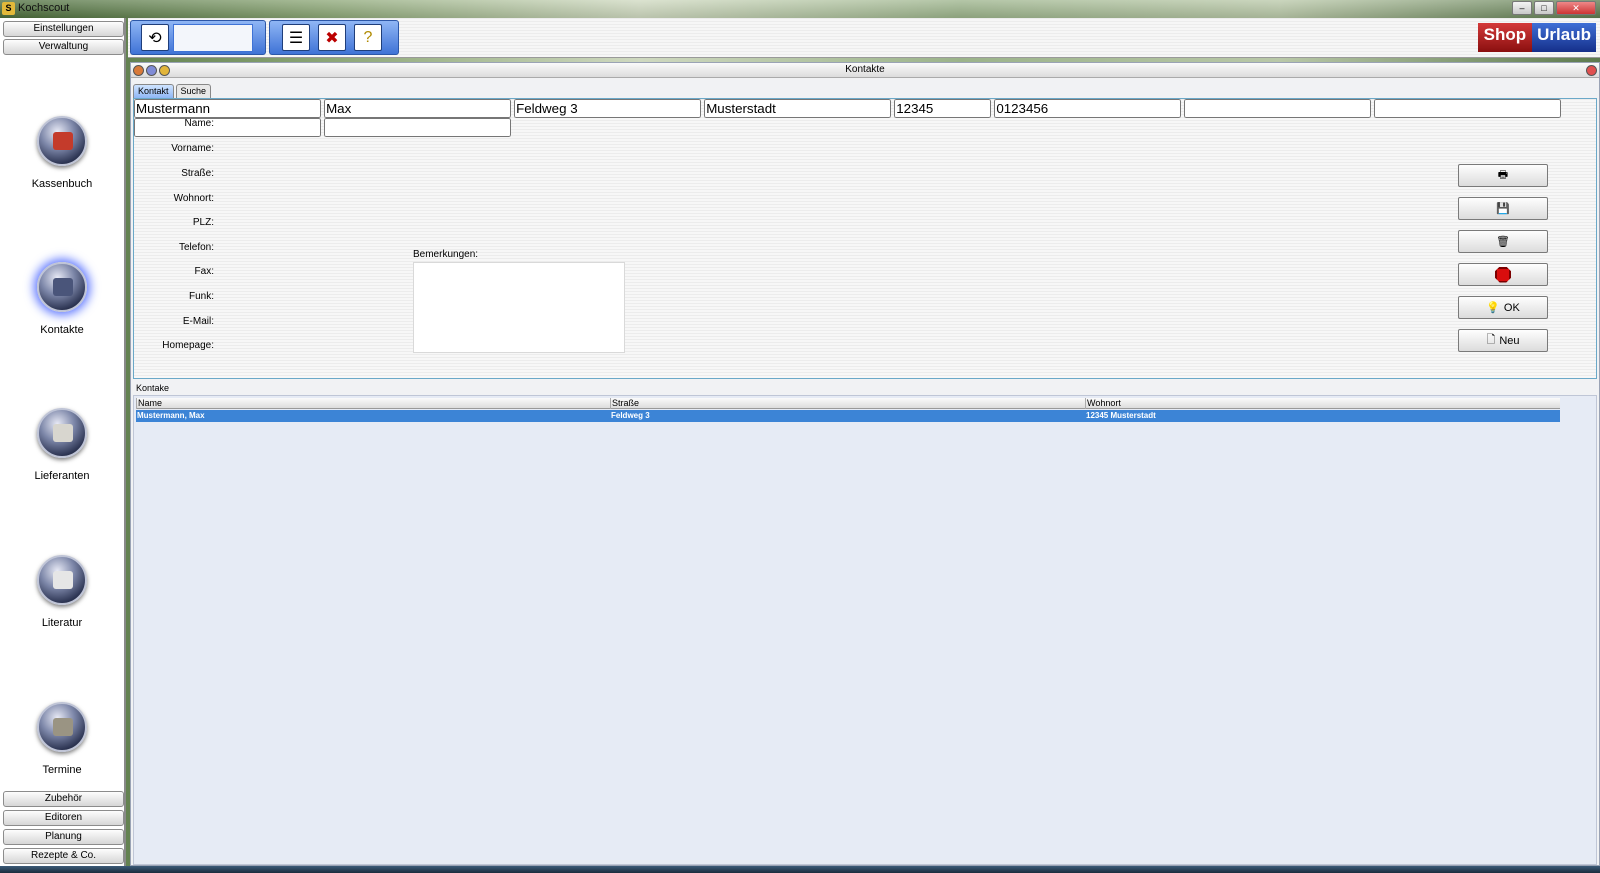  What do you see at coordinates (519, 307) in the screenshot?
I see `remarks-field` at bounding box center [519, 307].